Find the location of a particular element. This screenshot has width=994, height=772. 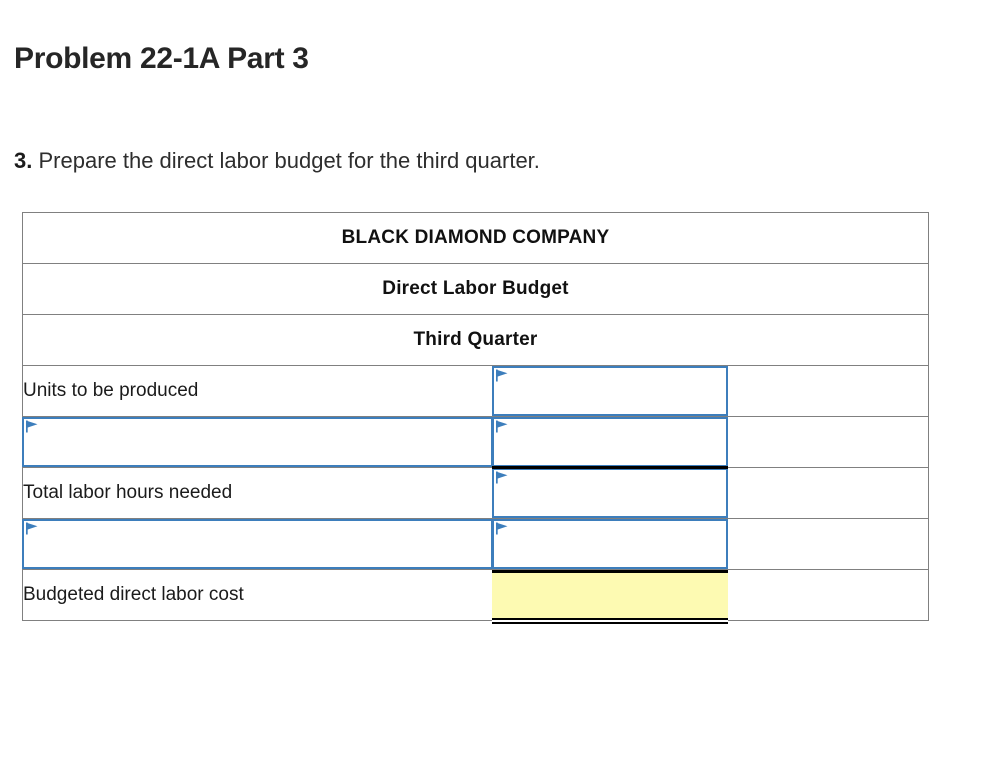

worksheet-header-cell-2: Direct Labor Budget is located at coordinates (475, 289).